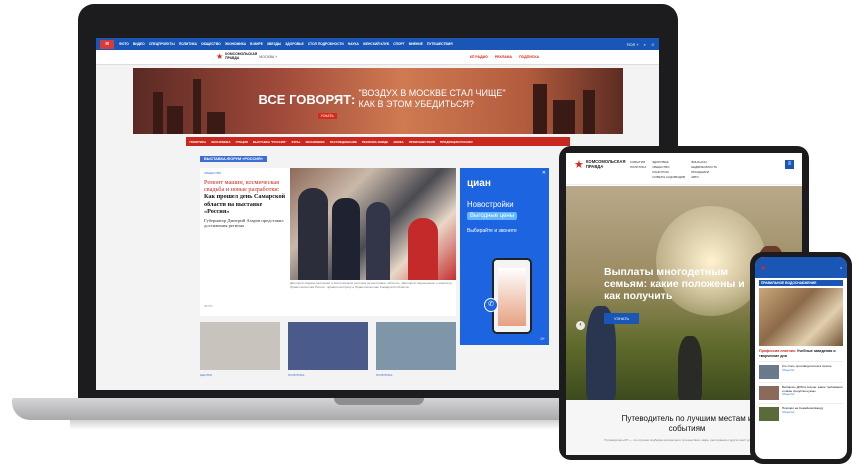 This screenshot has width=854, height=466. I want to click on nav-item: ЖЕНСКИЙ КЛУБ, so click(376, 44).